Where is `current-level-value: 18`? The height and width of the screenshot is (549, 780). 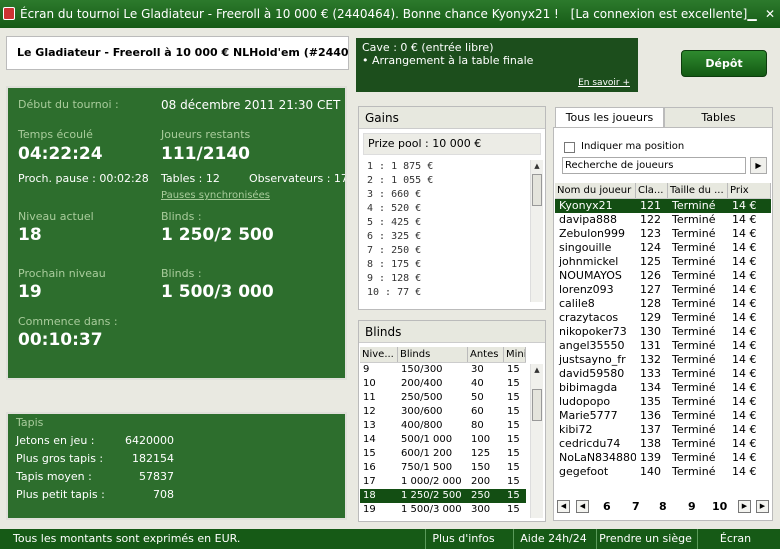
current-level-value: 18 is located at coordinates (30, 235).